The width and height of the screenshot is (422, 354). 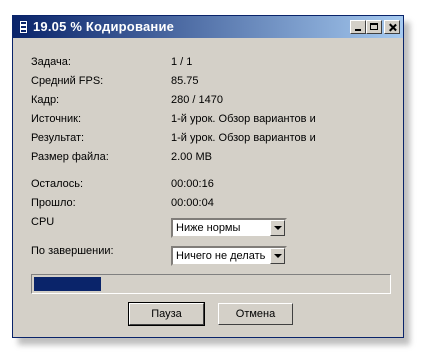 I want to click on file-size-value: 2.00 MB, so click(x=191, y=157).